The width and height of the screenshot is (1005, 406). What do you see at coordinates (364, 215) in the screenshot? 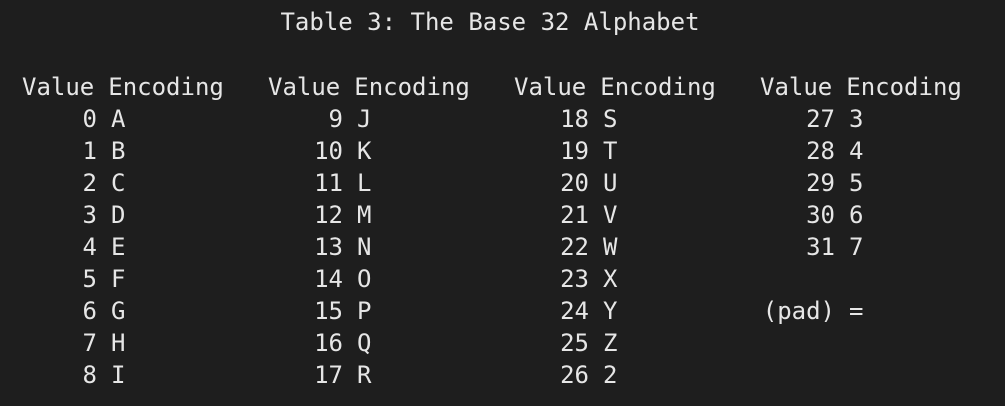
I see `encoding-cell: M` at bounding box center [364, 215].